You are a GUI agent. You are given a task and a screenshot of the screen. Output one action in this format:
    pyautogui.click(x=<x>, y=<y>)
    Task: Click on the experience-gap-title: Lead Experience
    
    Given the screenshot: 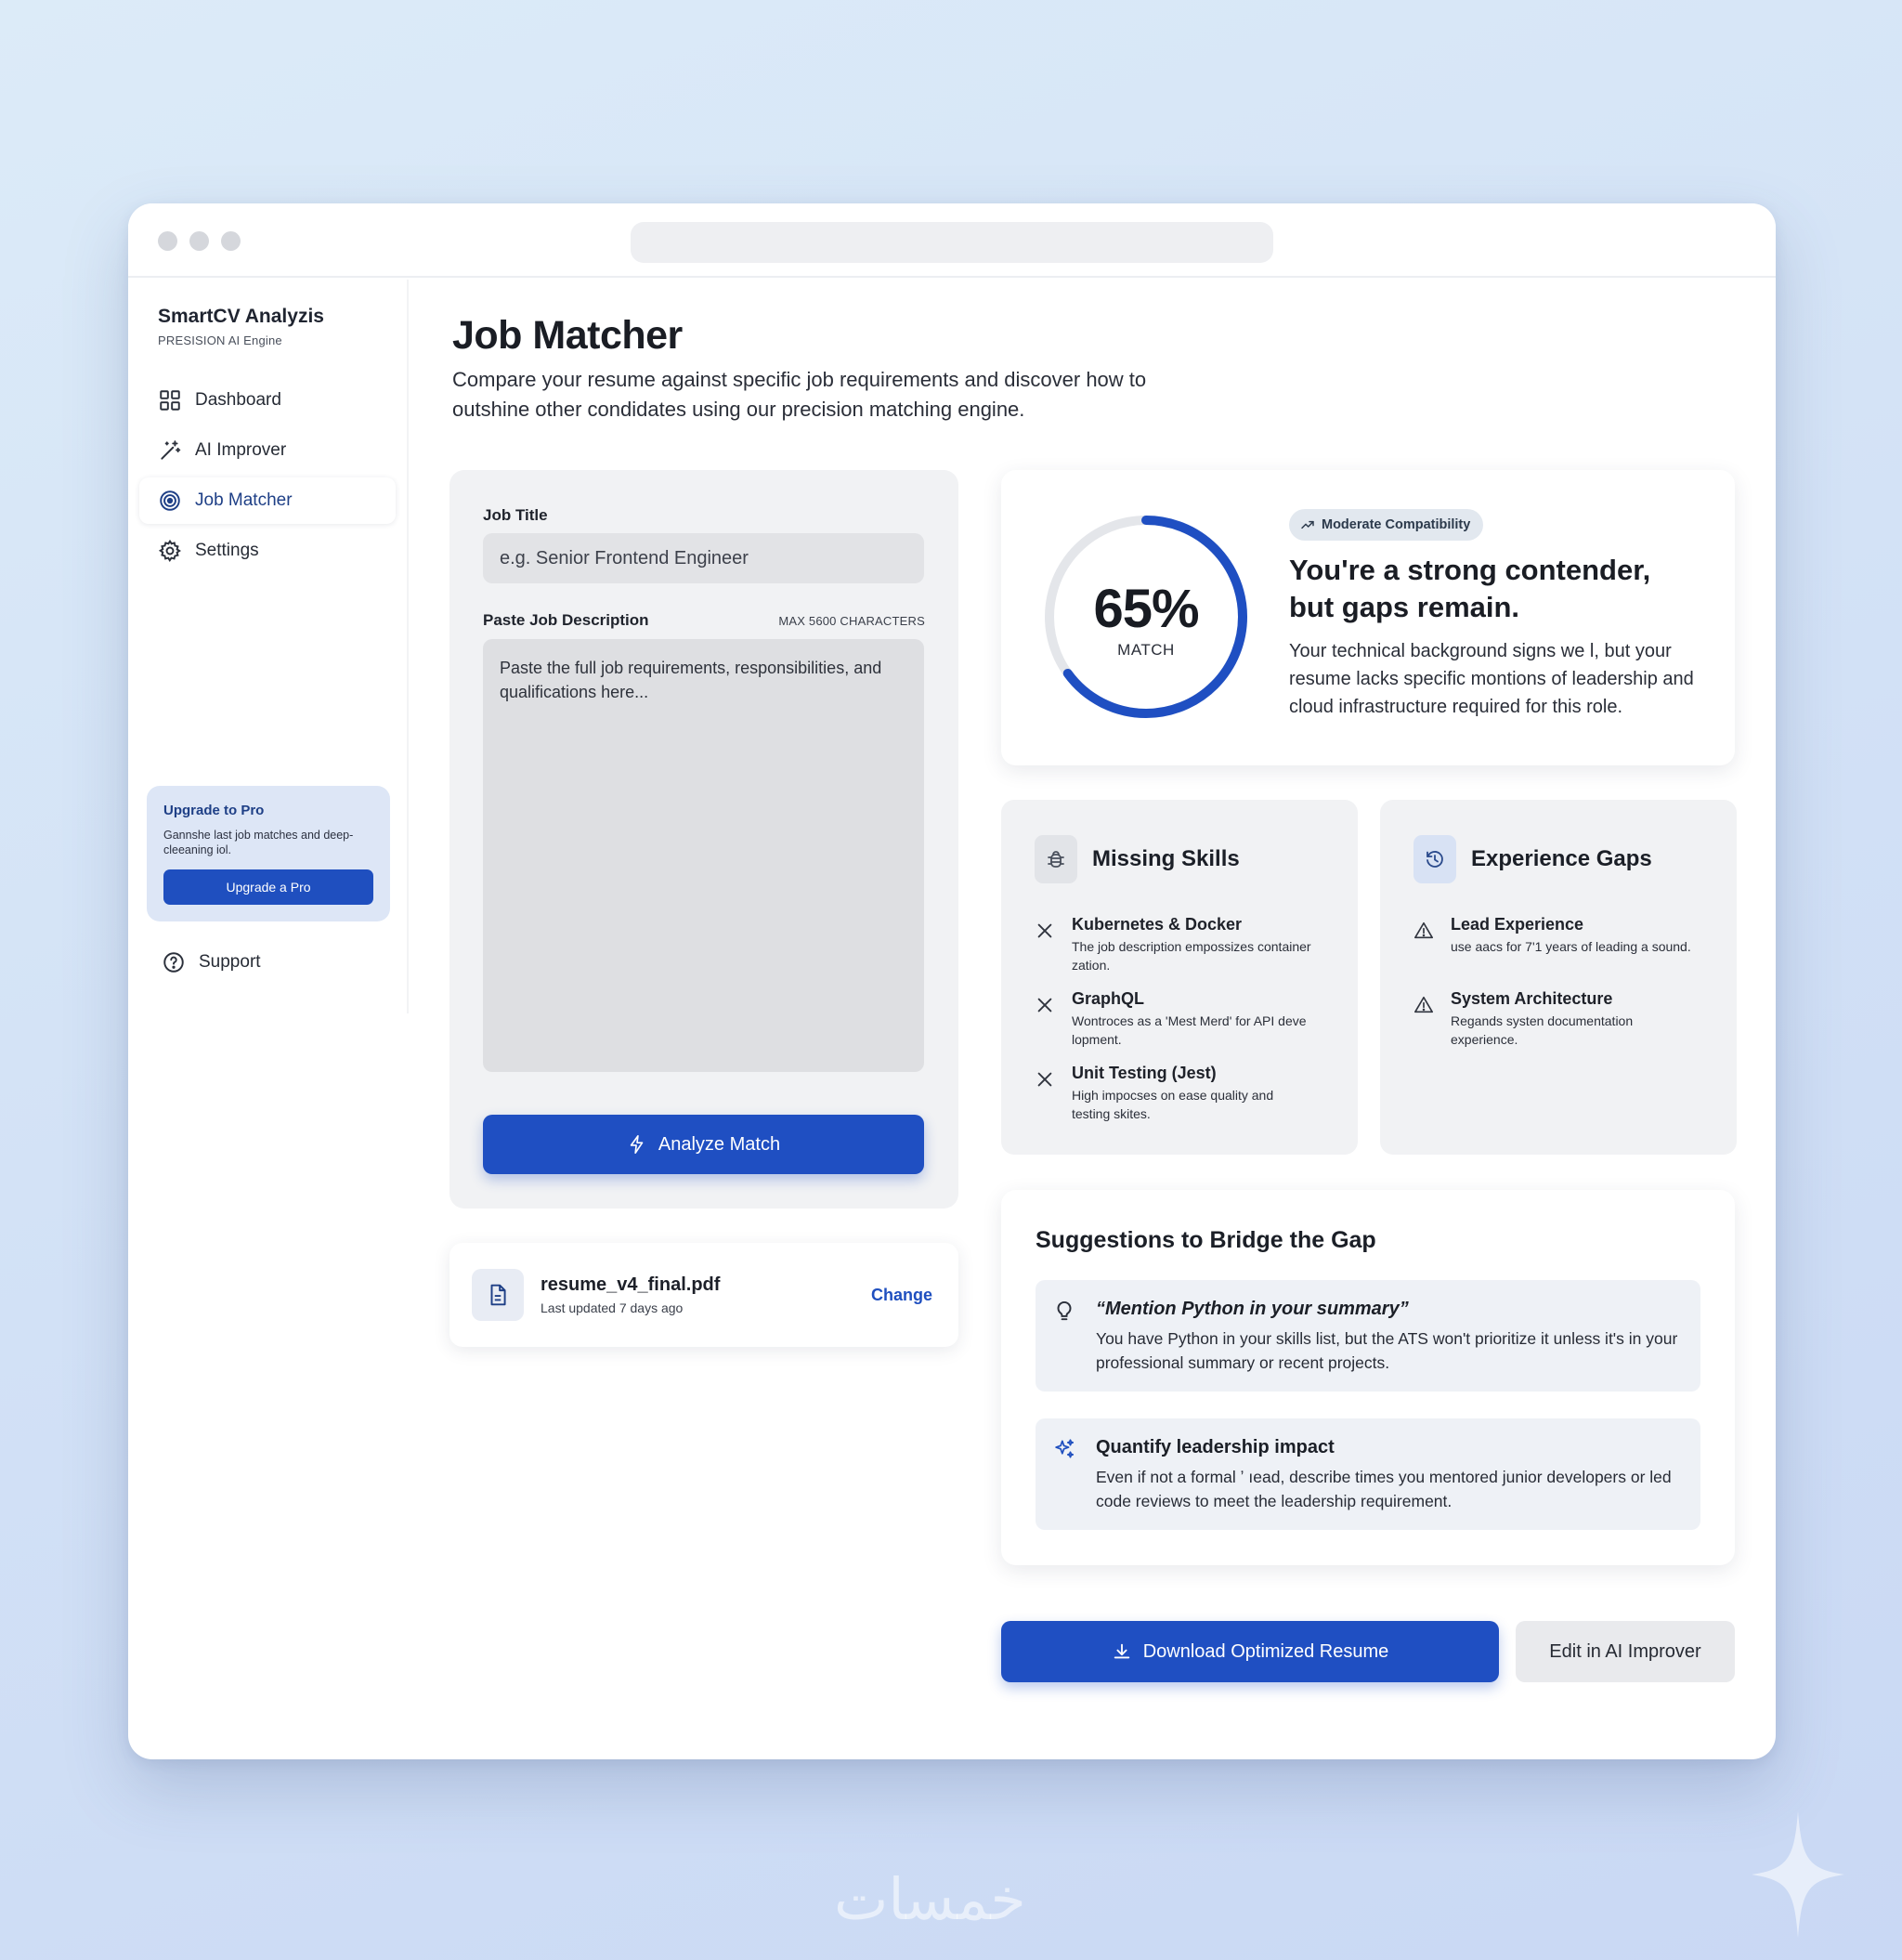 What is the action you would take?
    pyautogui.click(x=1517, y=924)
    